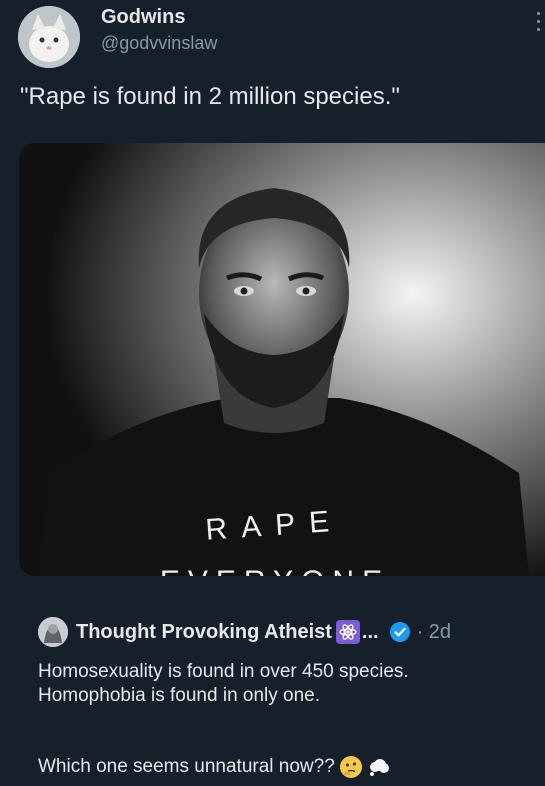 The image size is (545, 786). What do you see at coordinates (179, 695) in the screenshot?
I see `quote-line-2: Homophobia is found in only one.` at bounding box center [179, 695].